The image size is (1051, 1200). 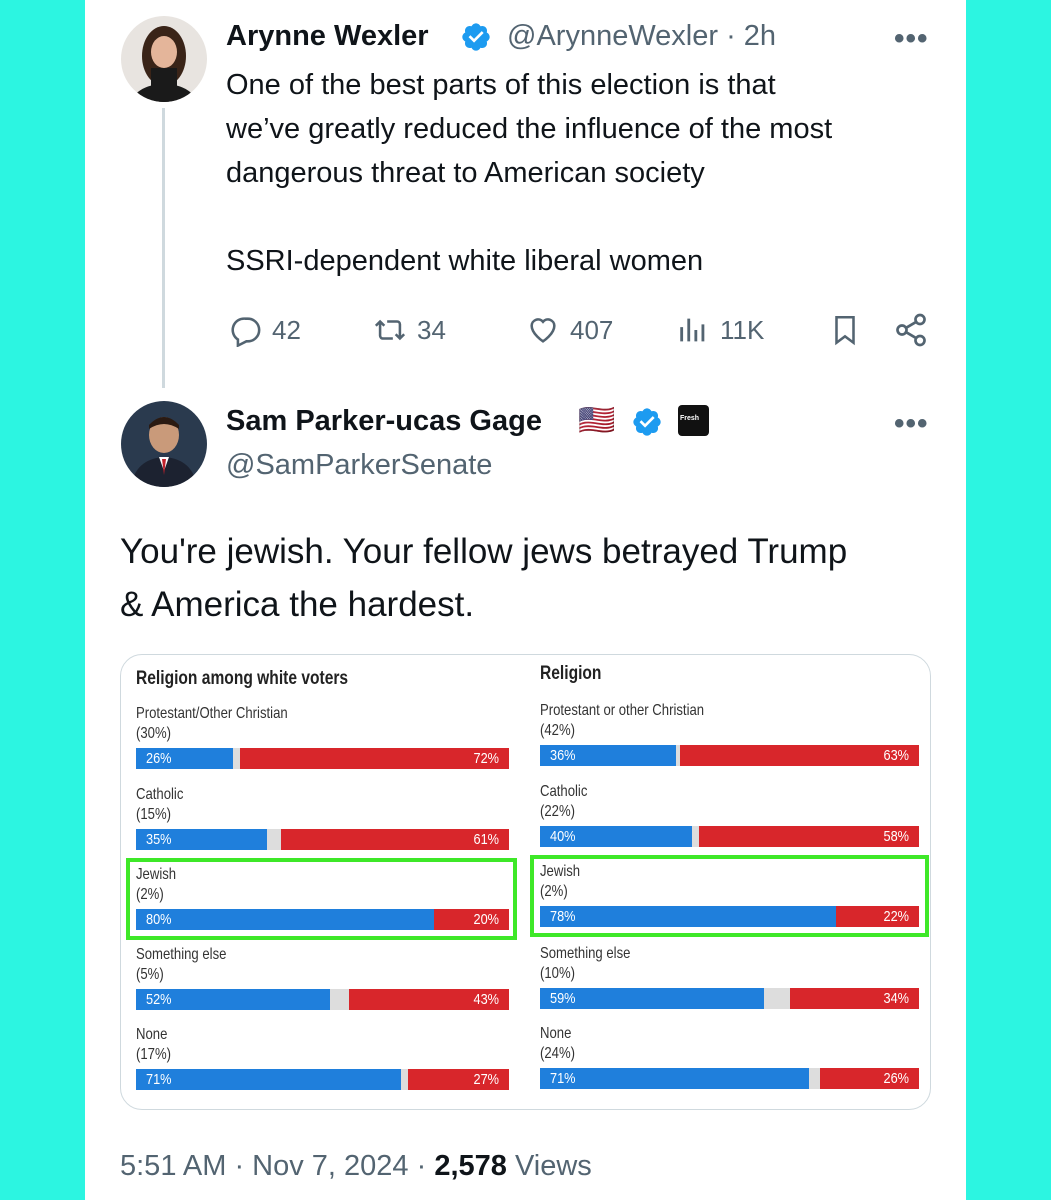 I want to click on category-share: (5%), so click(x=150, y=974).